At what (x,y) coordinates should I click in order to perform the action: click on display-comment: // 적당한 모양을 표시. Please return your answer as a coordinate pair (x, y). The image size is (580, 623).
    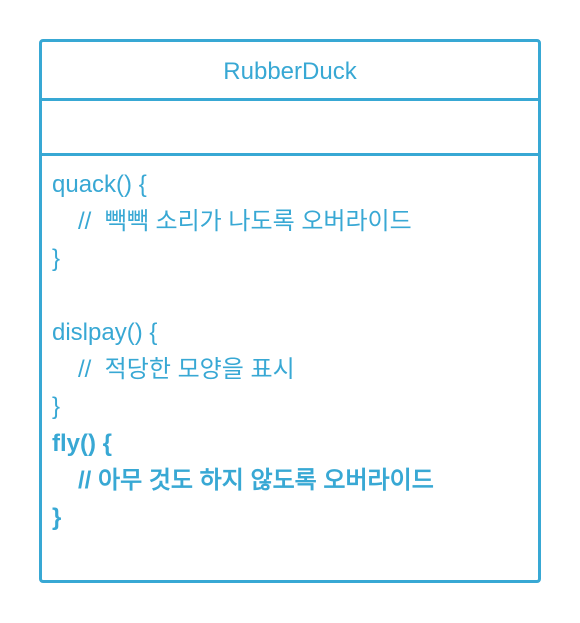
    Looking at the image, I should click on (186, 369).